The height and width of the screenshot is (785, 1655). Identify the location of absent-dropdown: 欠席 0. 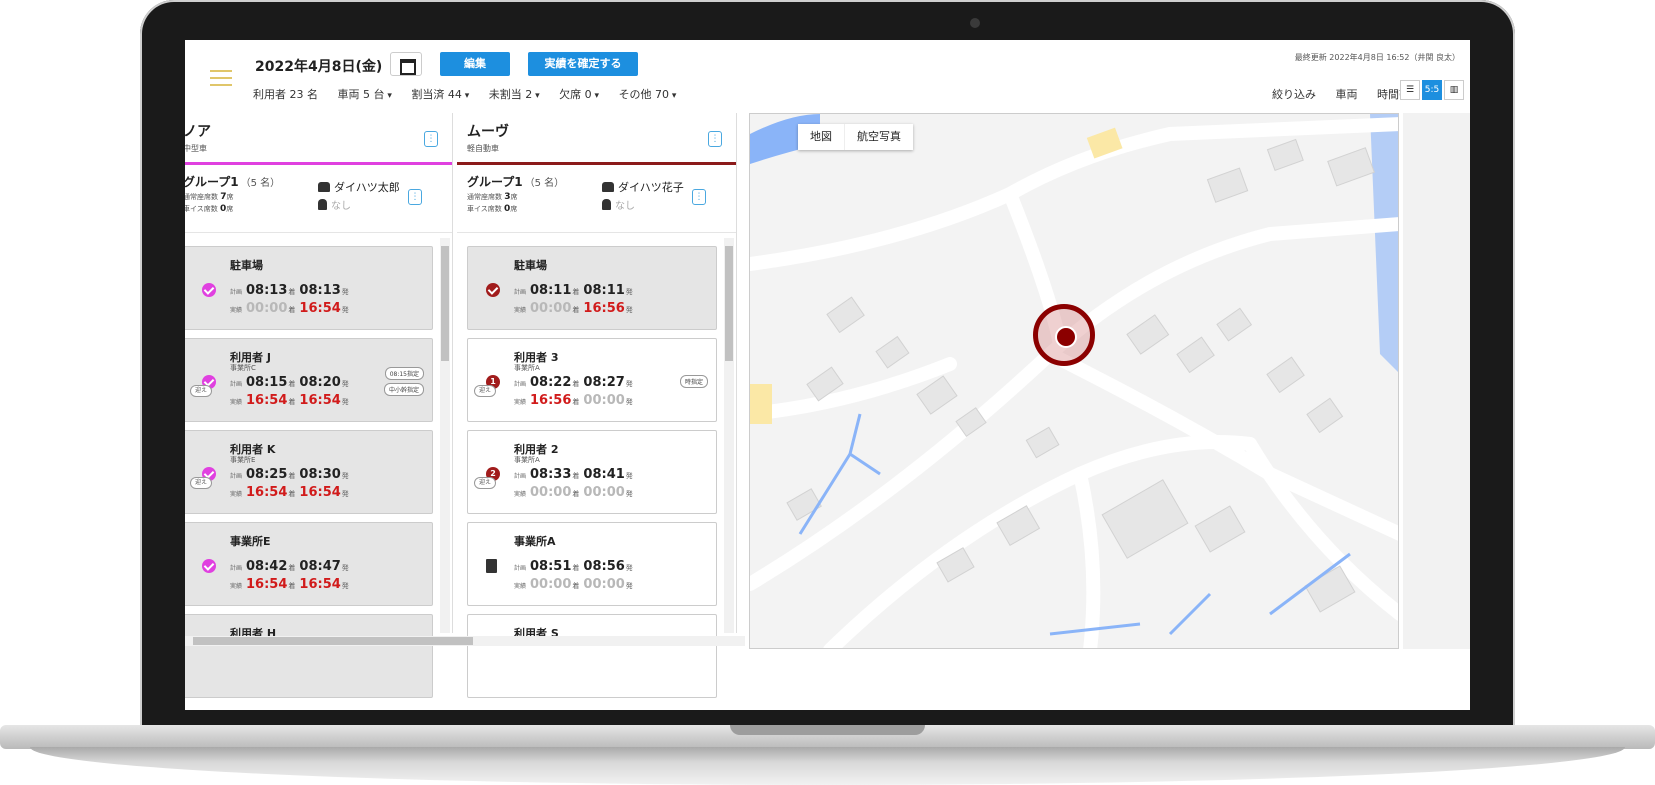
(579, 94).